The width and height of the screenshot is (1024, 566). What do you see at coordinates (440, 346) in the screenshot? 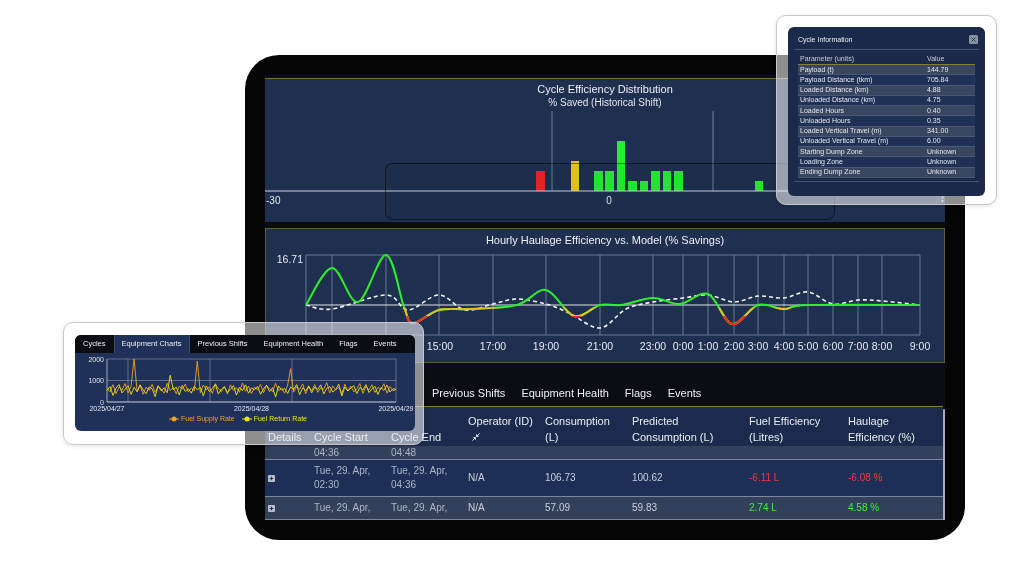
I see `axis-label: 15:00` at bounding box center [440, 346].